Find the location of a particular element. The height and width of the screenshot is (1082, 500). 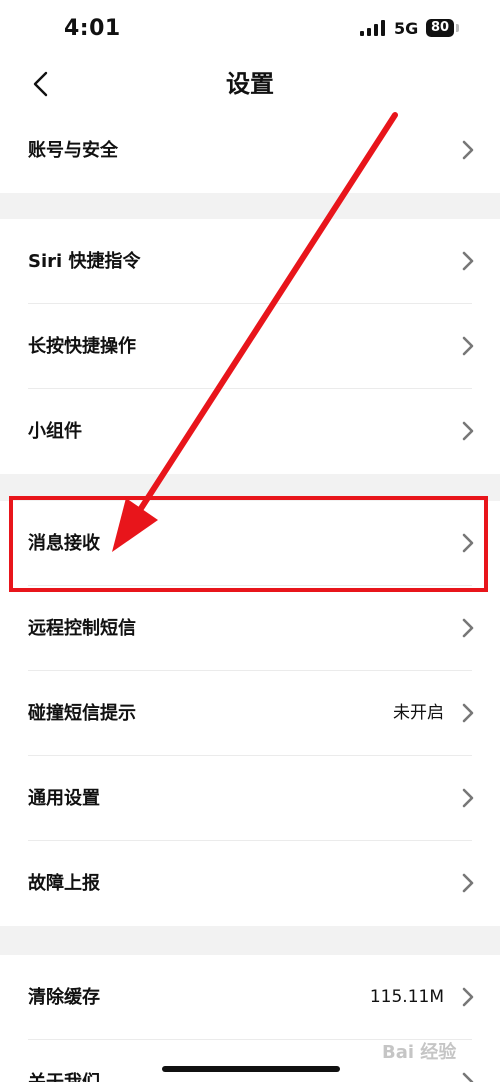

settings-row-remote-control-sms: 远程控制短信 is located at coordinates (250, 628).